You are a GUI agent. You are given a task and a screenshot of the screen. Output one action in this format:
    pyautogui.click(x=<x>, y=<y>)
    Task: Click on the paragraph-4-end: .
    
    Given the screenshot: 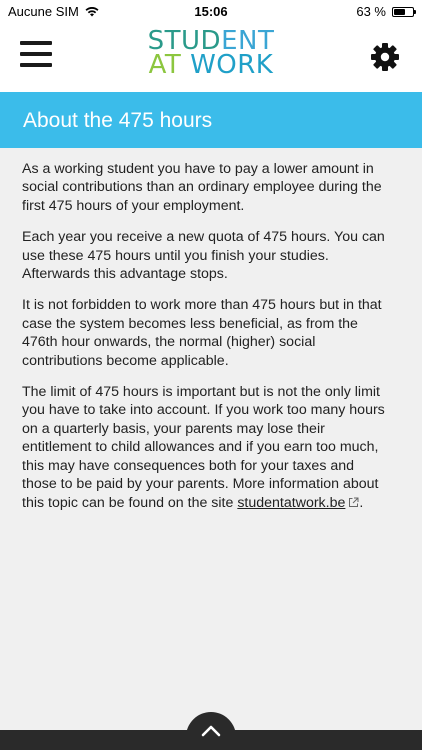 What is the action you would take?
    pyautogui.click(x=361, y=502)
    